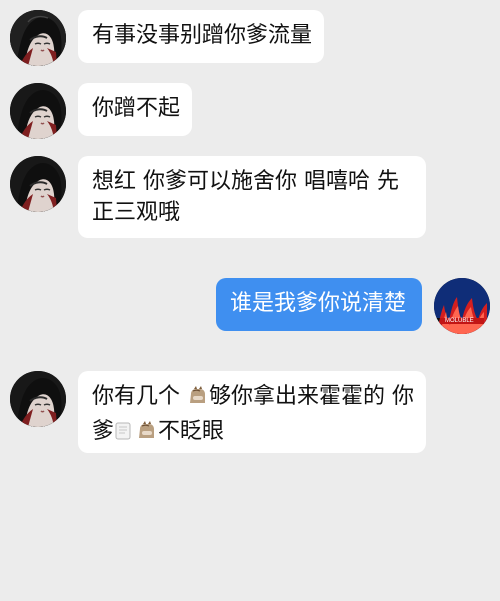  I want to click on svg-text: MOLUBLE, so click(459, 321).